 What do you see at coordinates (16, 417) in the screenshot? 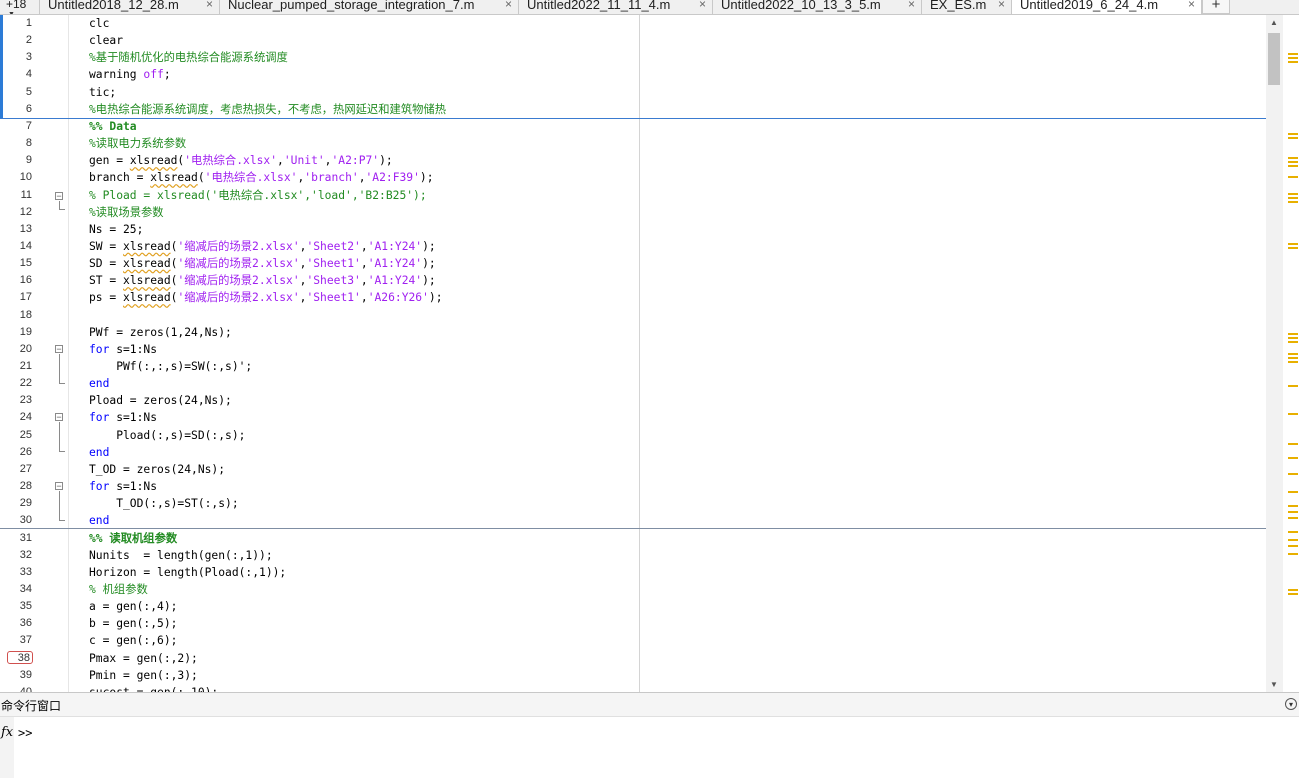
I see `line-number: 24` at bounding box center [16, 417].